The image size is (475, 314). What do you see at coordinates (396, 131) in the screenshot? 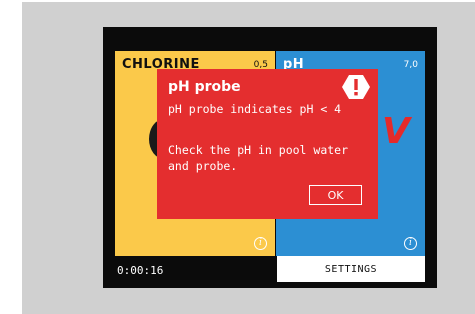
I see `ph-warning-mark: V` at bounding box center [396, 131].